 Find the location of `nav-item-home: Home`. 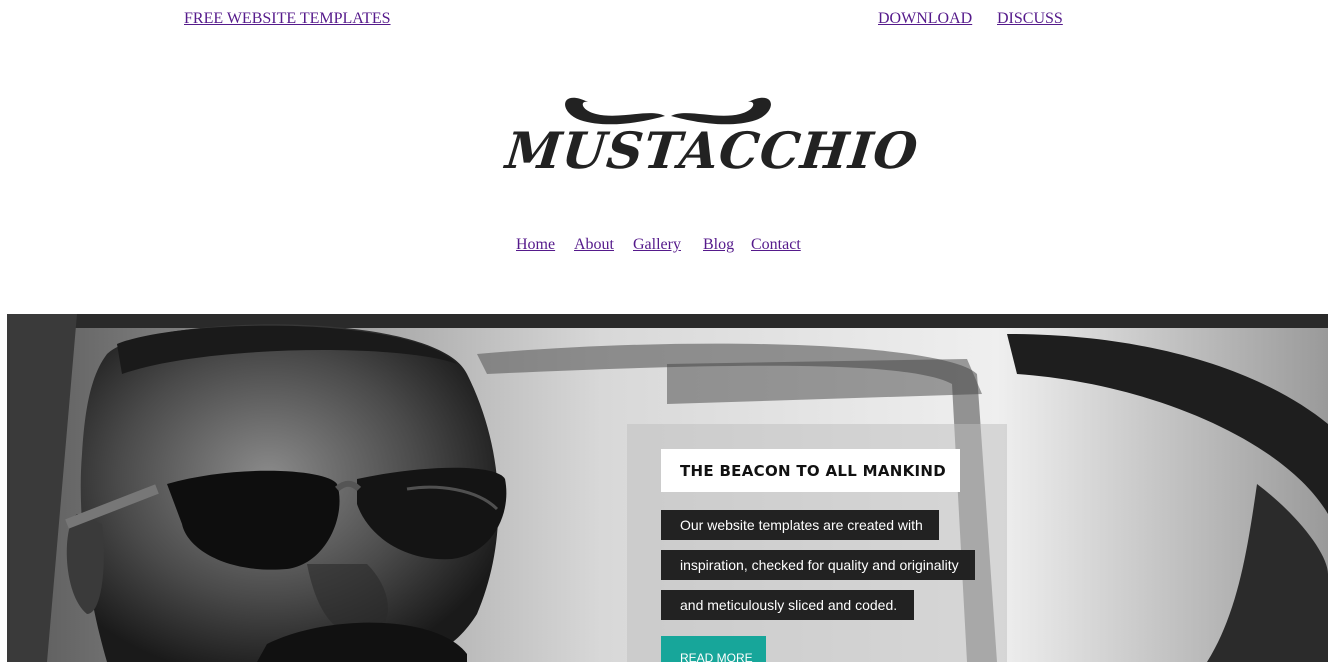

nav-item-home: Home is located at coordinates (535, 245).